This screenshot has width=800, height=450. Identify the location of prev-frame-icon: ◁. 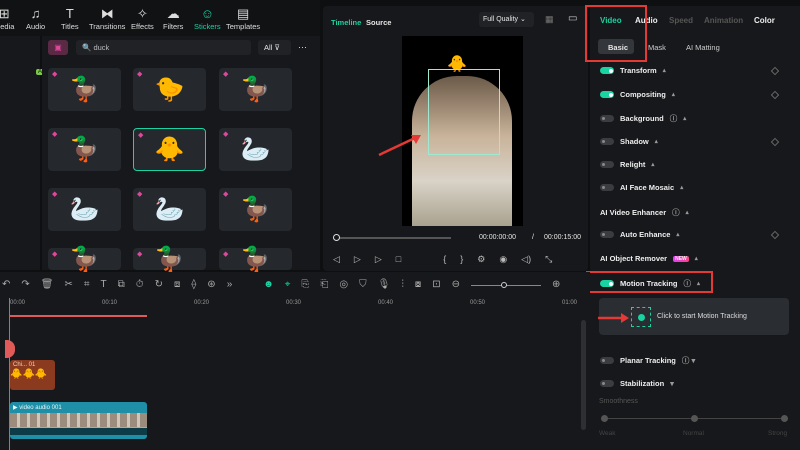
(336, 259).